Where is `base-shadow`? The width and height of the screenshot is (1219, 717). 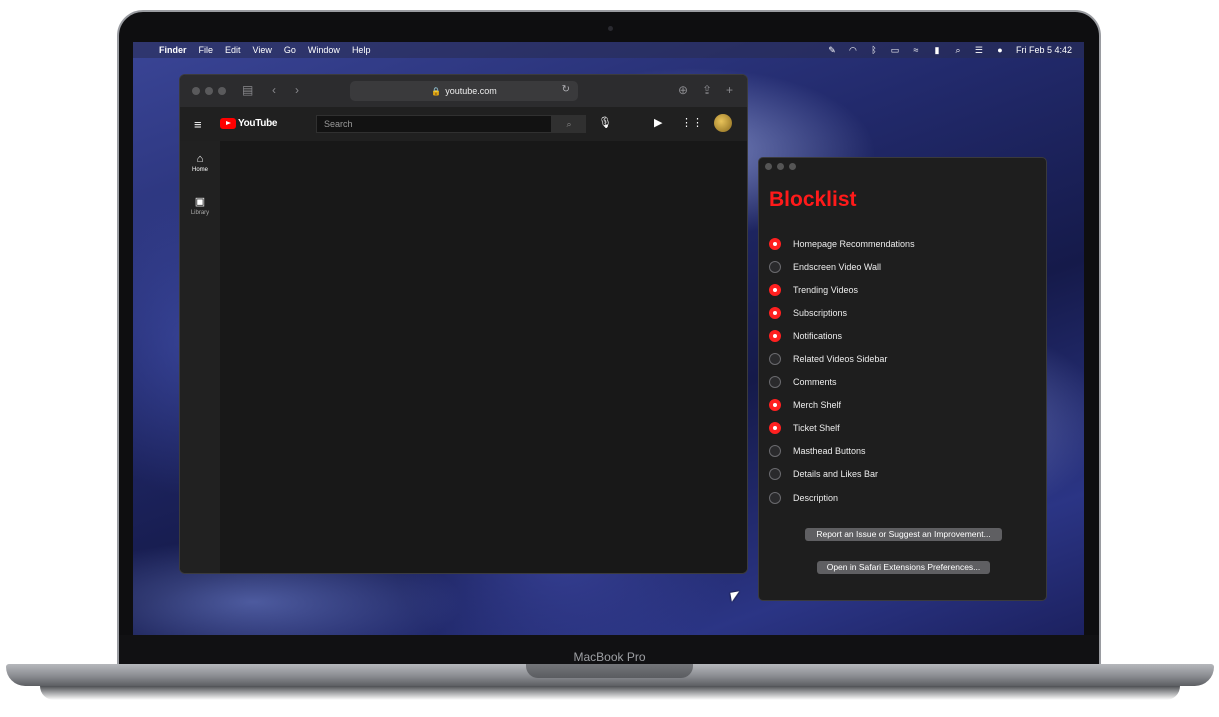 base-shadow is located at coordinates (610, 693).